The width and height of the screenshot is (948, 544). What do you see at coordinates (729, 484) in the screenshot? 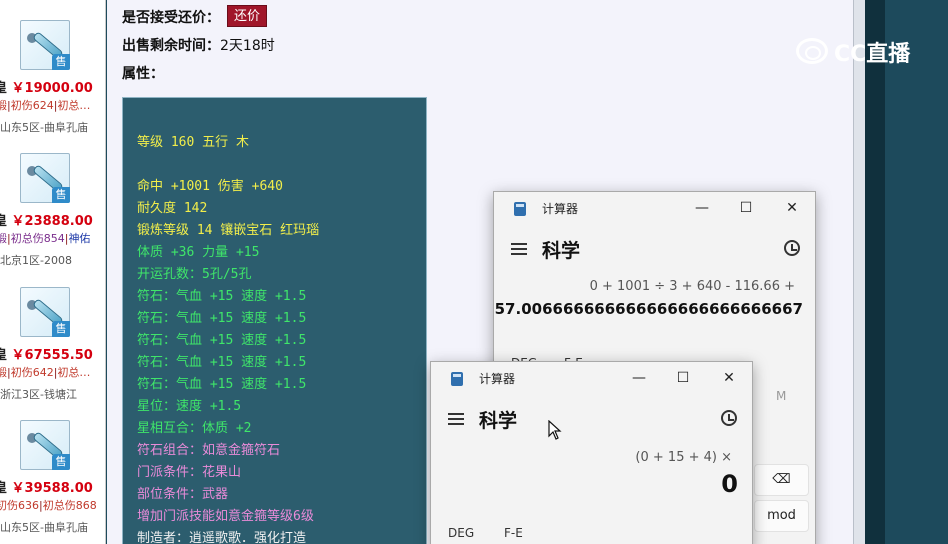
I see `result-display: 0` at bounding box center [729, 484].